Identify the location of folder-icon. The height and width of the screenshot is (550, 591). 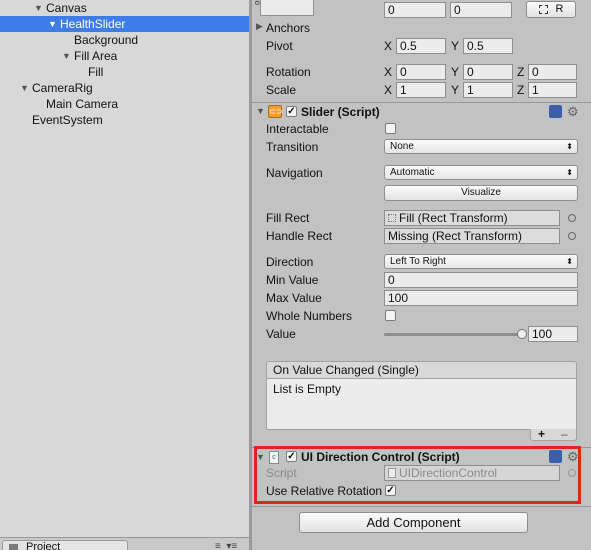
(13, 546).